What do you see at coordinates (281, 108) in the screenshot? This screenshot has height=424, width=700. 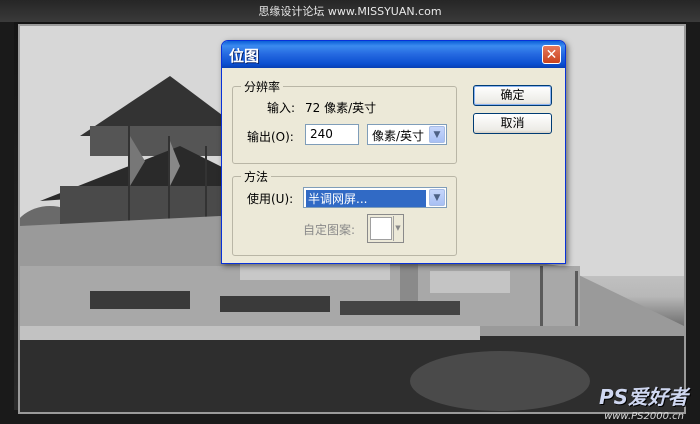 I see `input-resolution-label: 输入:` at bounding box center [281, 108].